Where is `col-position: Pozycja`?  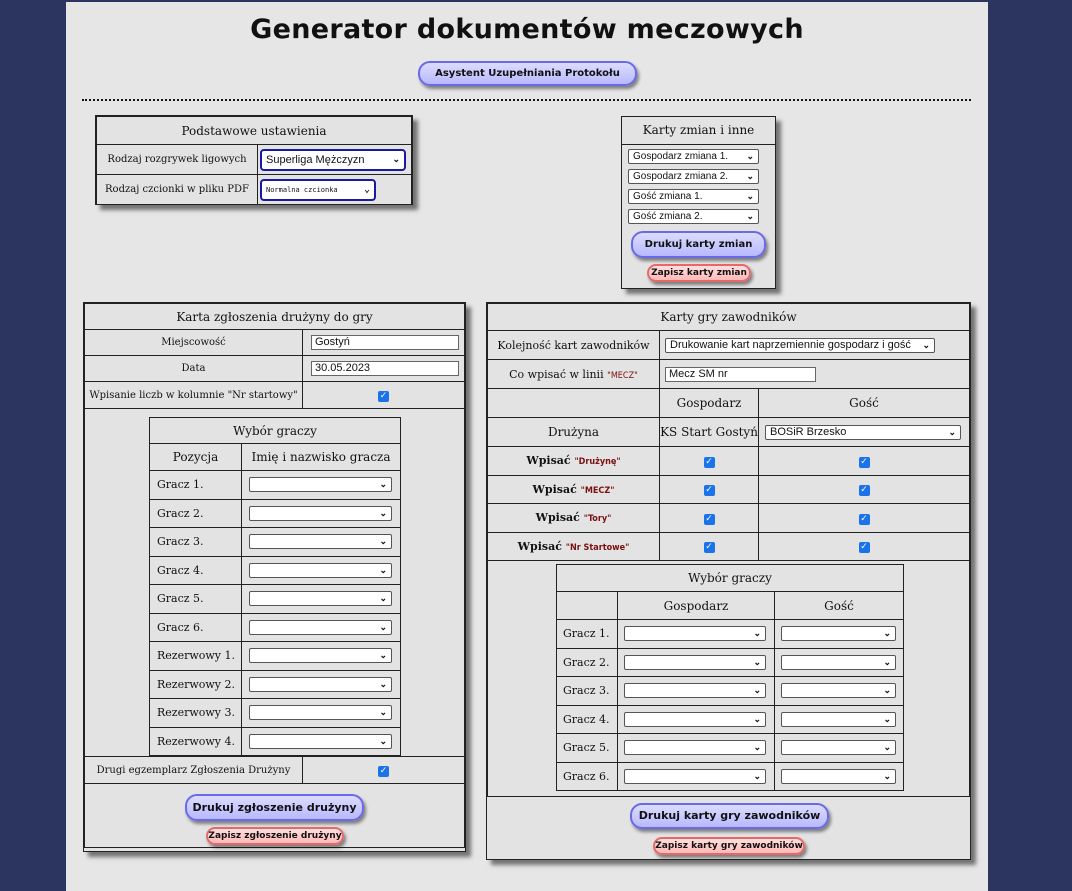
col-position: Pozycja is located at coordinates (195, 457).